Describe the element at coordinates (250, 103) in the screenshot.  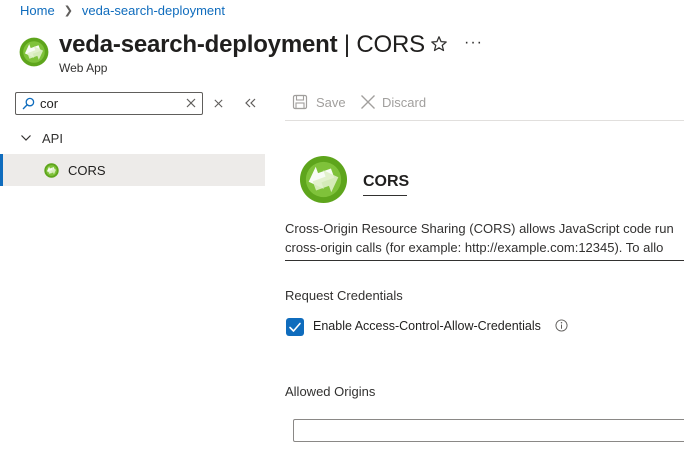
I see `collapse-sidebar-icon` at that location.